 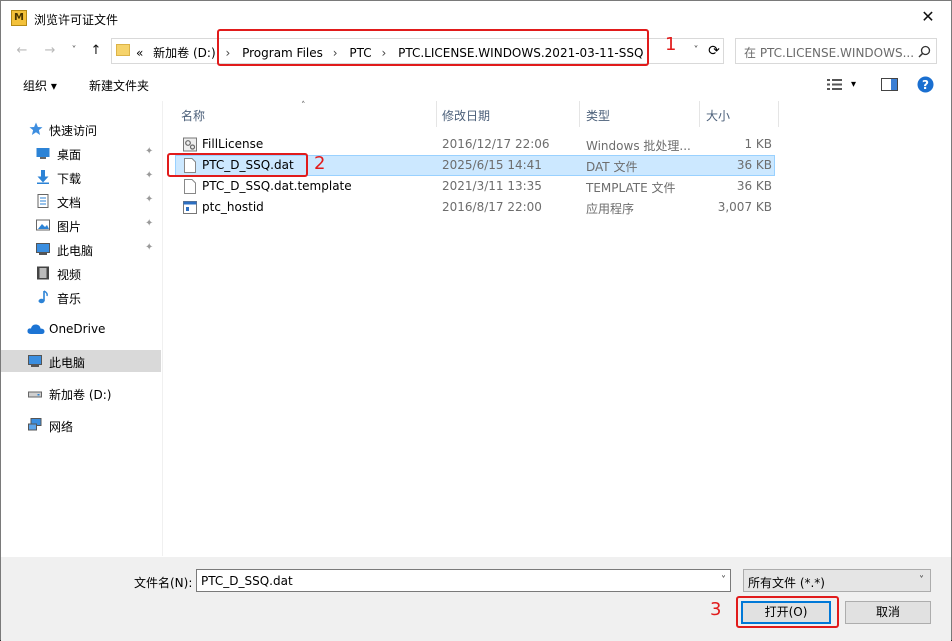 I want to click on sidebar-item-label: 网络, so click(x=61, y=427).